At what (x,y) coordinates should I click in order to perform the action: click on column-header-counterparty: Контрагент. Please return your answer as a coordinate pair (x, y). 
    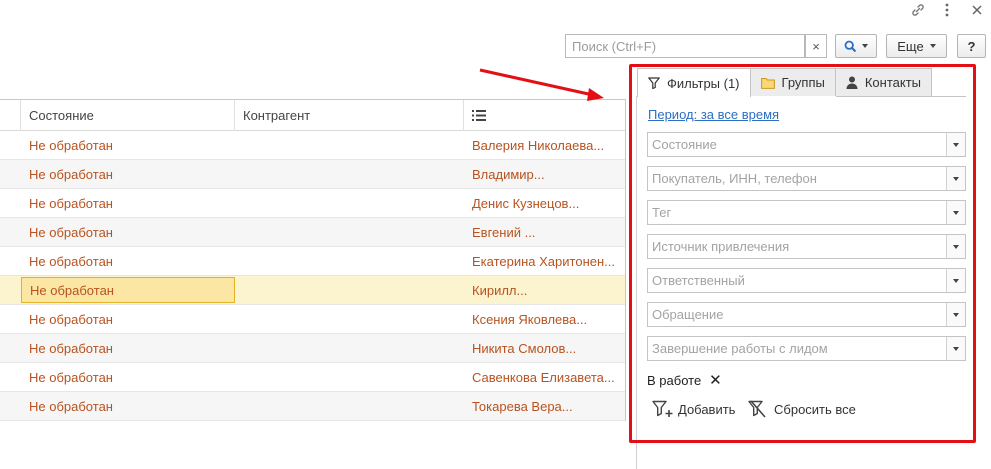
    Looking at the image, I should click on (349, 115).